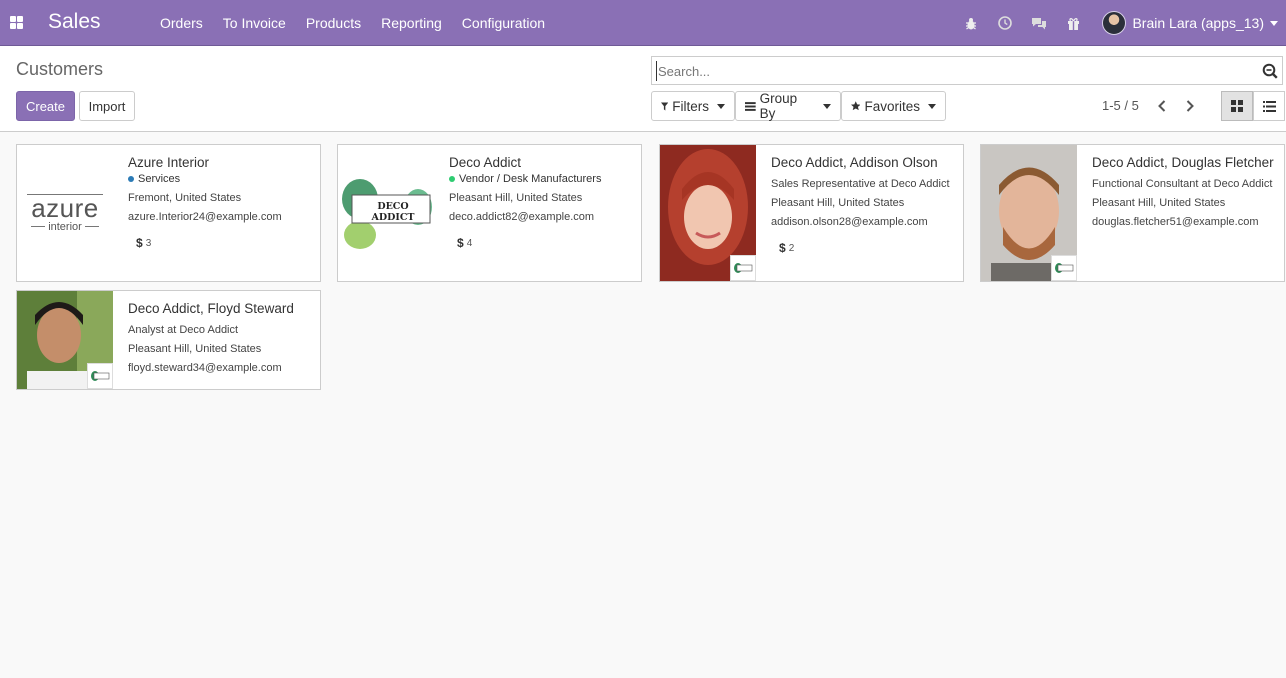 This screenshot has width=1286, height=678. I want to click on menu-products: Products, so click(333, 23).